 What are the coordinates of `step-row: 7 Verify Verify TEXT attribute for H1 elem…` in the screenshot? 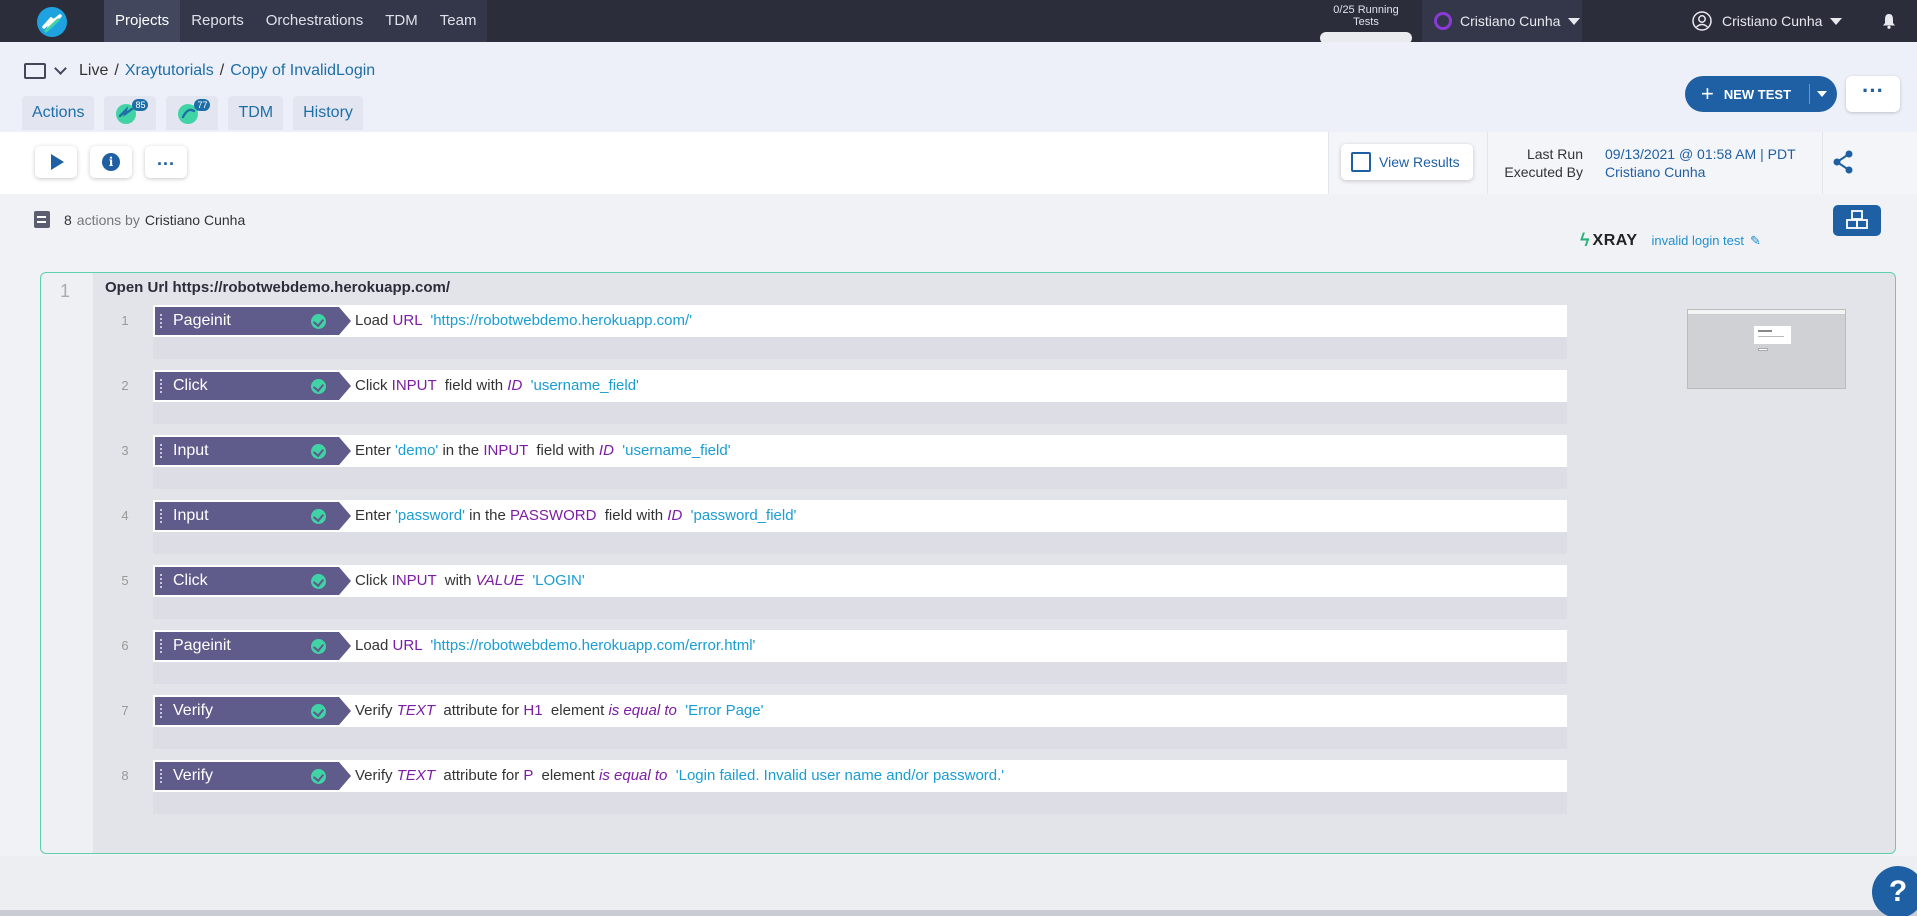 It's located at (836, 723).